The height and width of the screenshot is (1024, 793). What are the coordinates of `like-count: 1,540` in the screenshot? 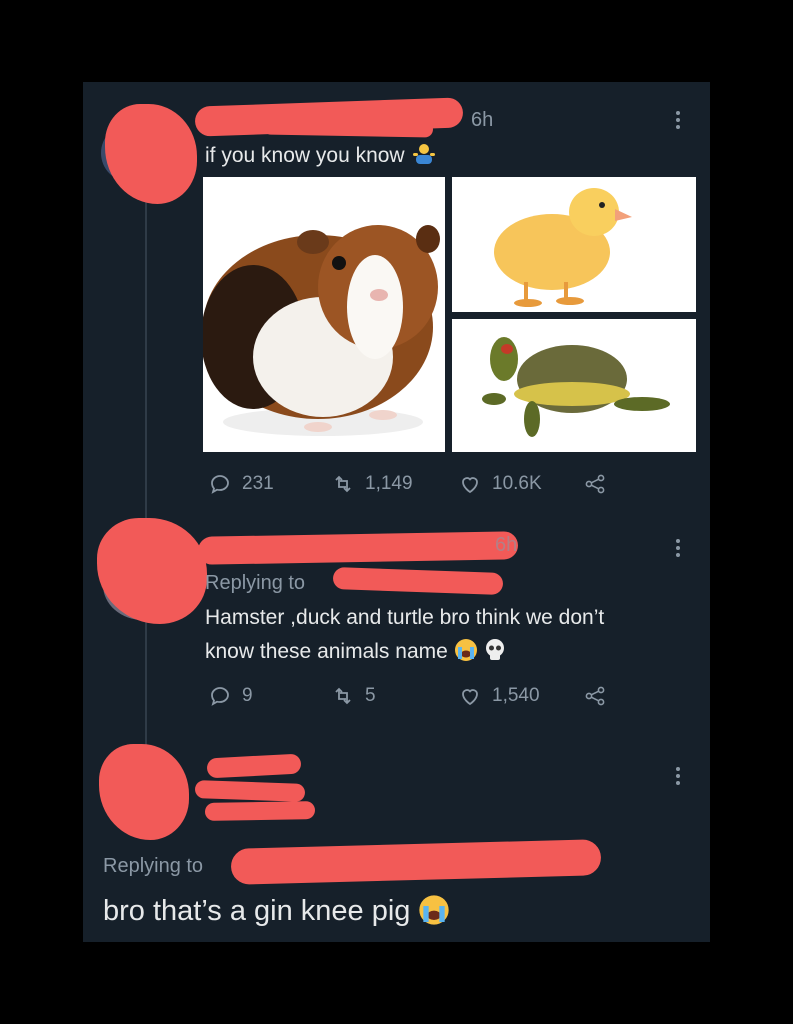 It's located at (516, 695).